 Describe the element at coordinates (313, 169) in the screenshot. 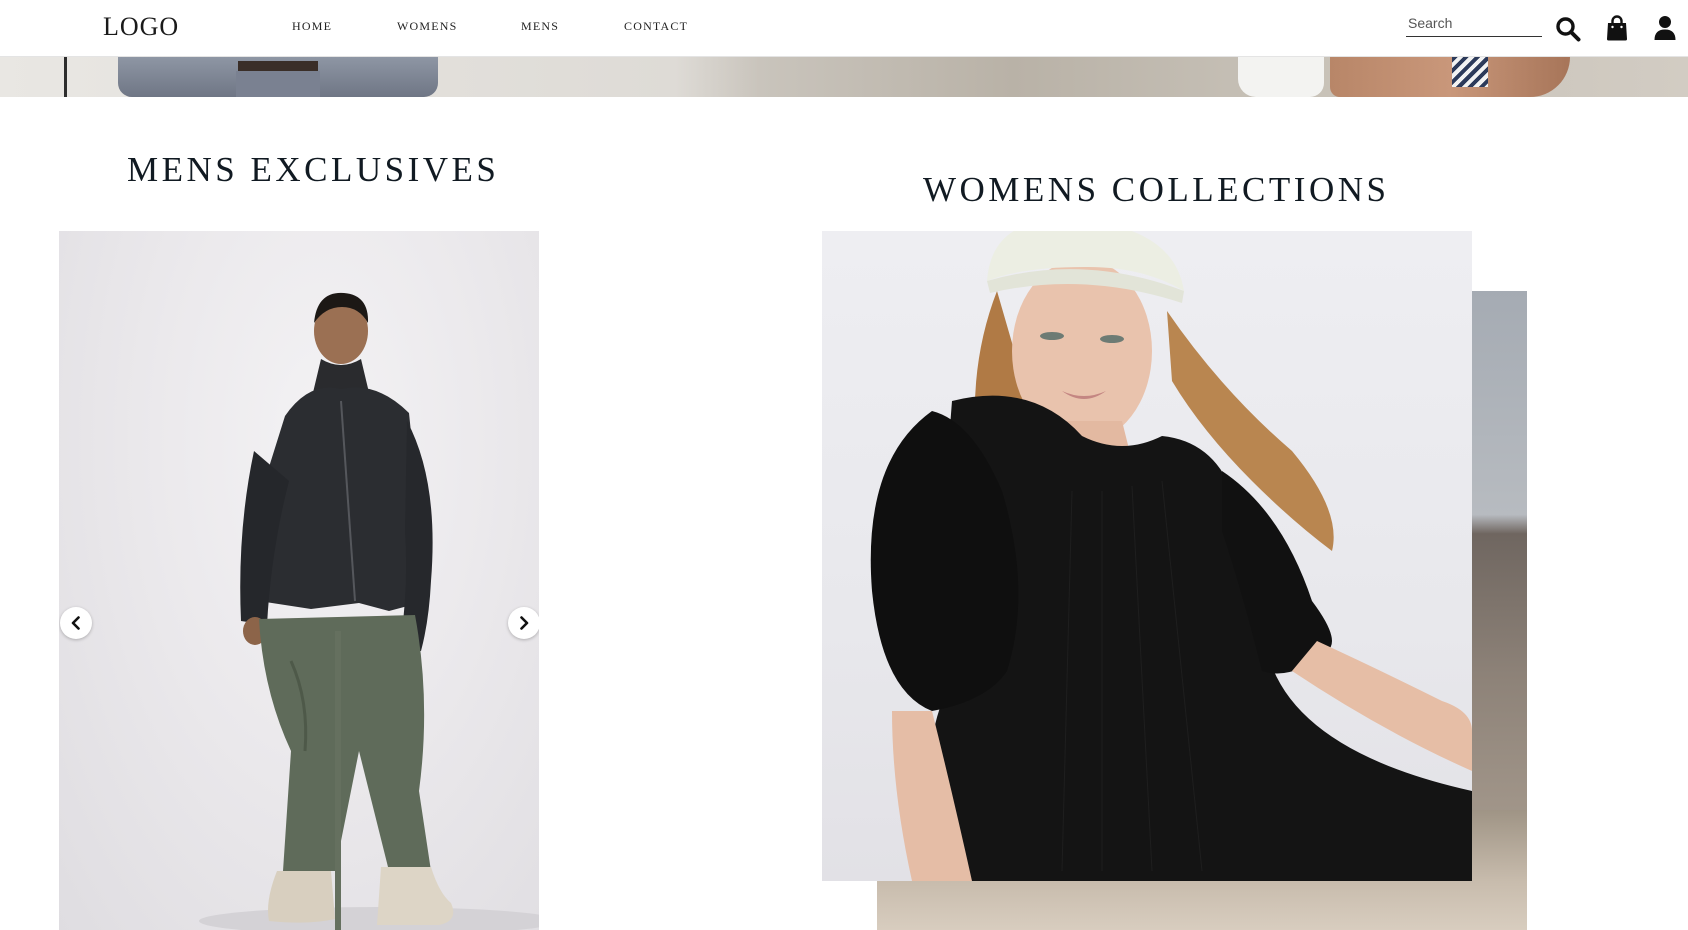

I see `mens-section-title: MENS EXCLUSIVES` at that location.